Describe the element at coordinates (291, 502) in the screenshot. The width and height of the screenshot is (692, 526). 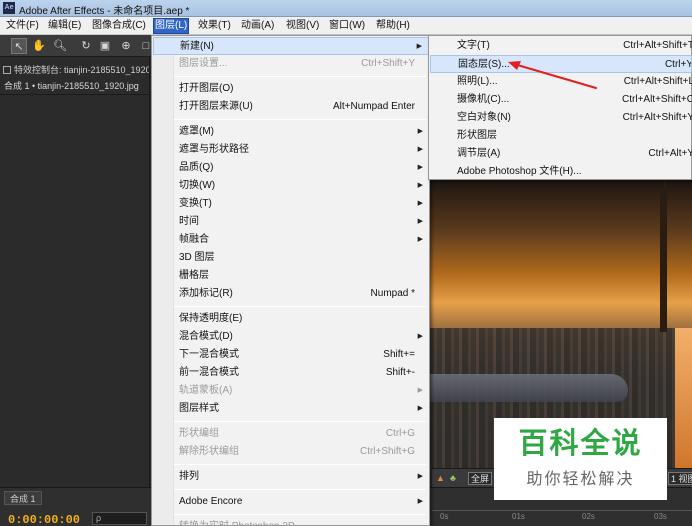
I see `layer-menu-item: Adobe Encore ▶` at that location.